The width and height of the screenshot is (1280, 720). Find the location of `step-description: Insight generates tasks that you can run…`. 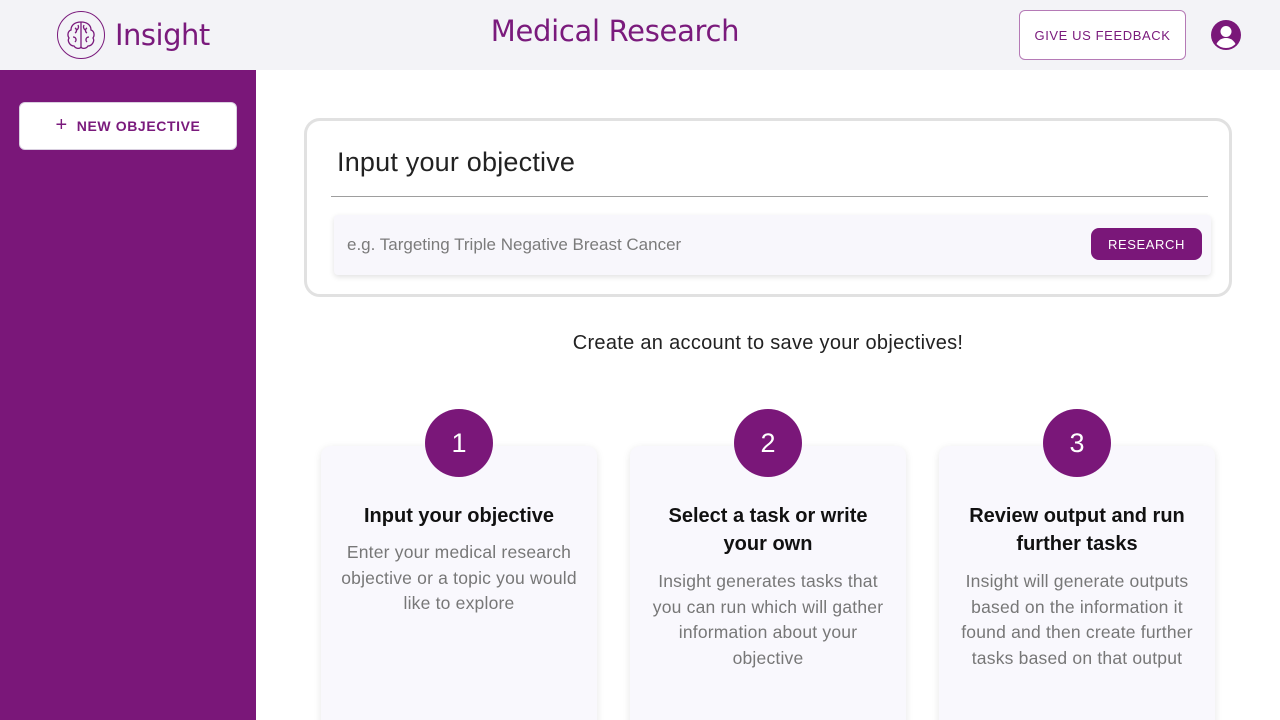

step-description: Insight generates tasks that you can run… is located at coordinates (768, 619).